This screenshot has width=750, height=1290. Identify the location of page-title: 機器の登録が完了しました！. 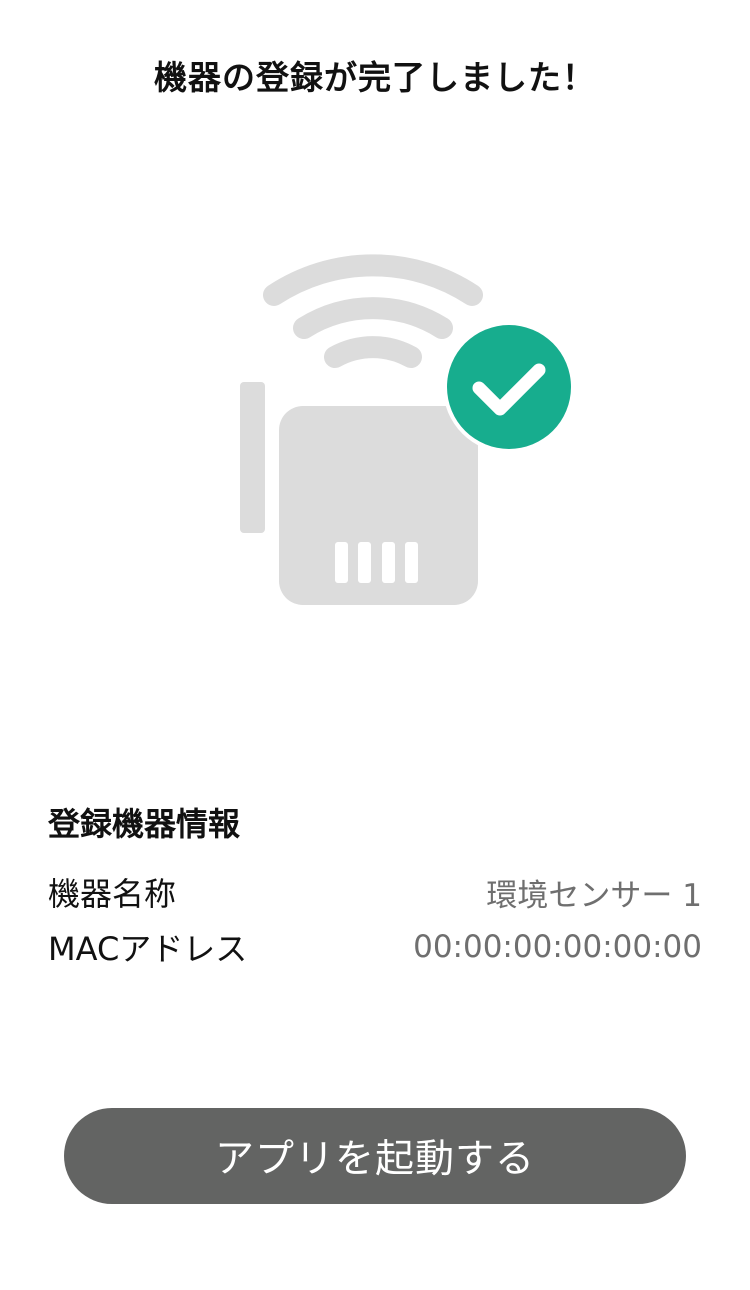
(375, 77).